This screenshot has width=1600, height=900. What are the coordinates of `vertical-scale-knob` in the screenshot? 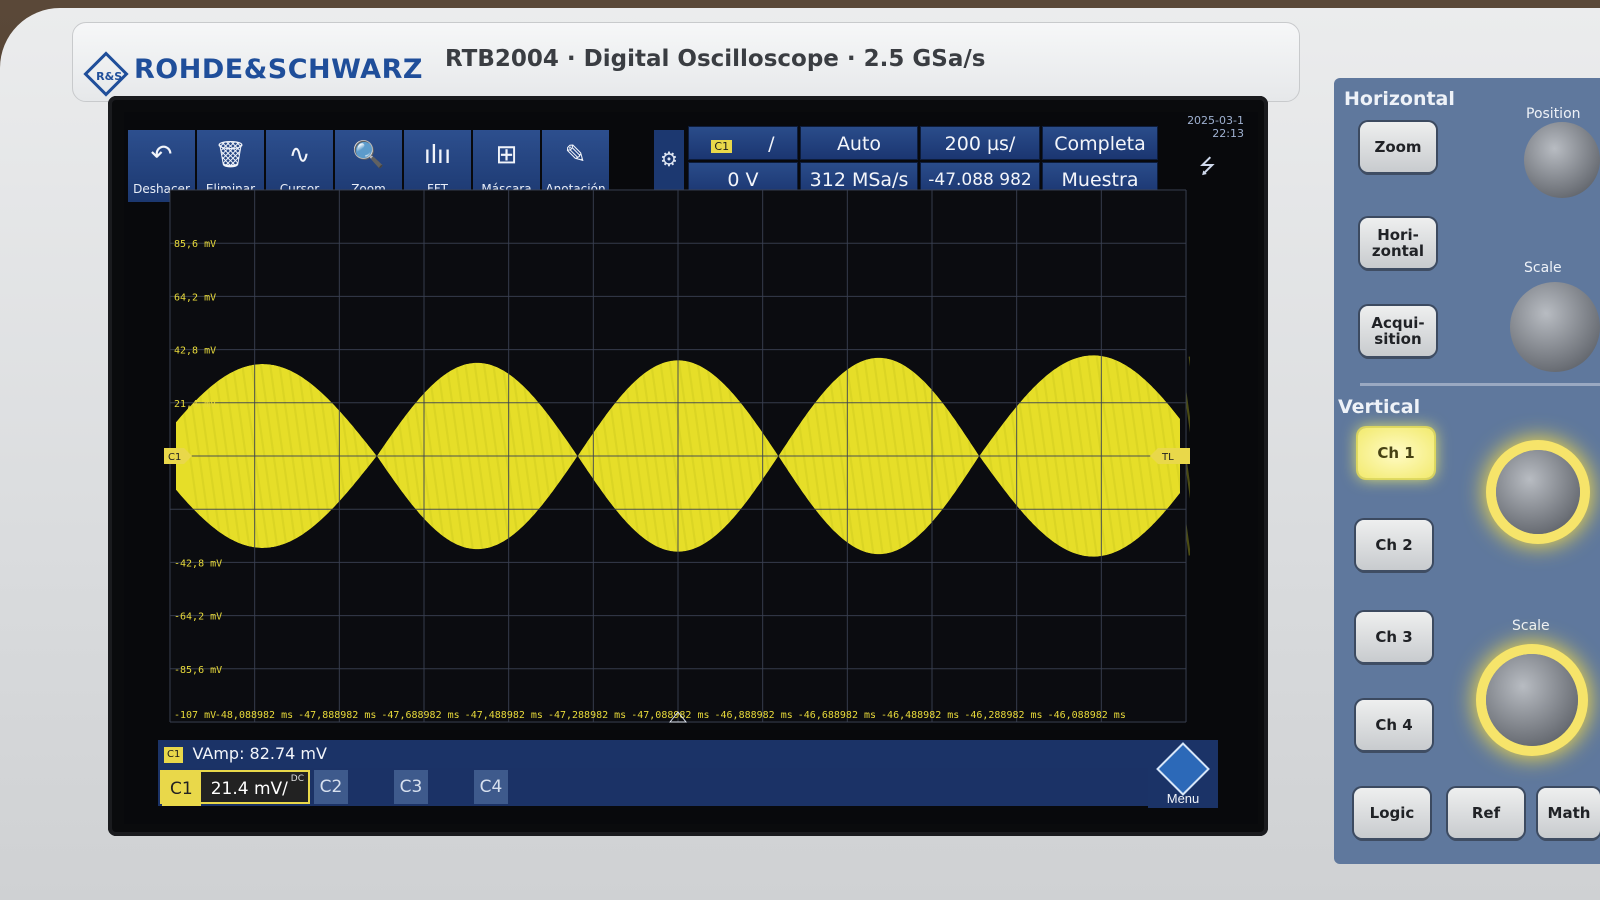 It's located at (1532, 700).